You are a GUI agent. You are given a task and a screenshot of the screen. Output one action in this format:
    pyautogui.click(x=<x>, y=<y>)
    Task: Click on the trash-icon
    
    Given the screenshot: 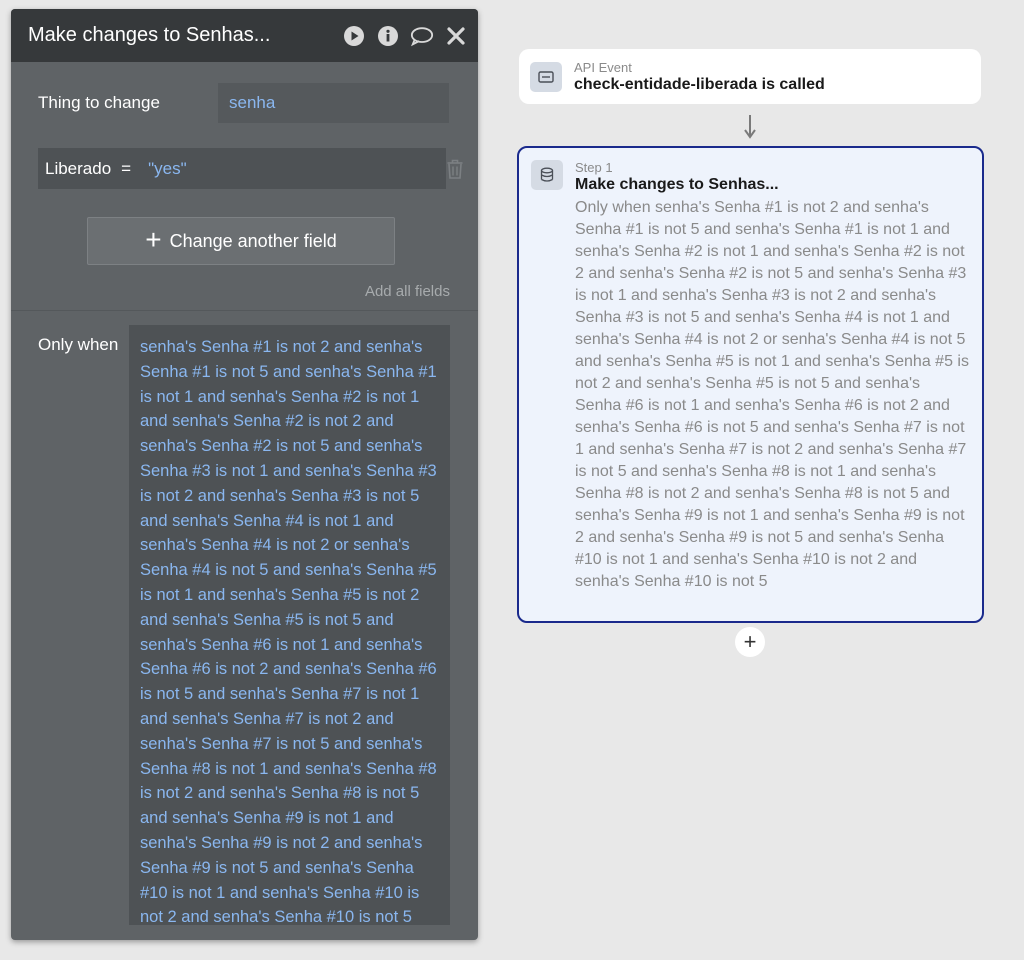 What is the action you would take?
    pyautogui.click(x=455, y=169)
    